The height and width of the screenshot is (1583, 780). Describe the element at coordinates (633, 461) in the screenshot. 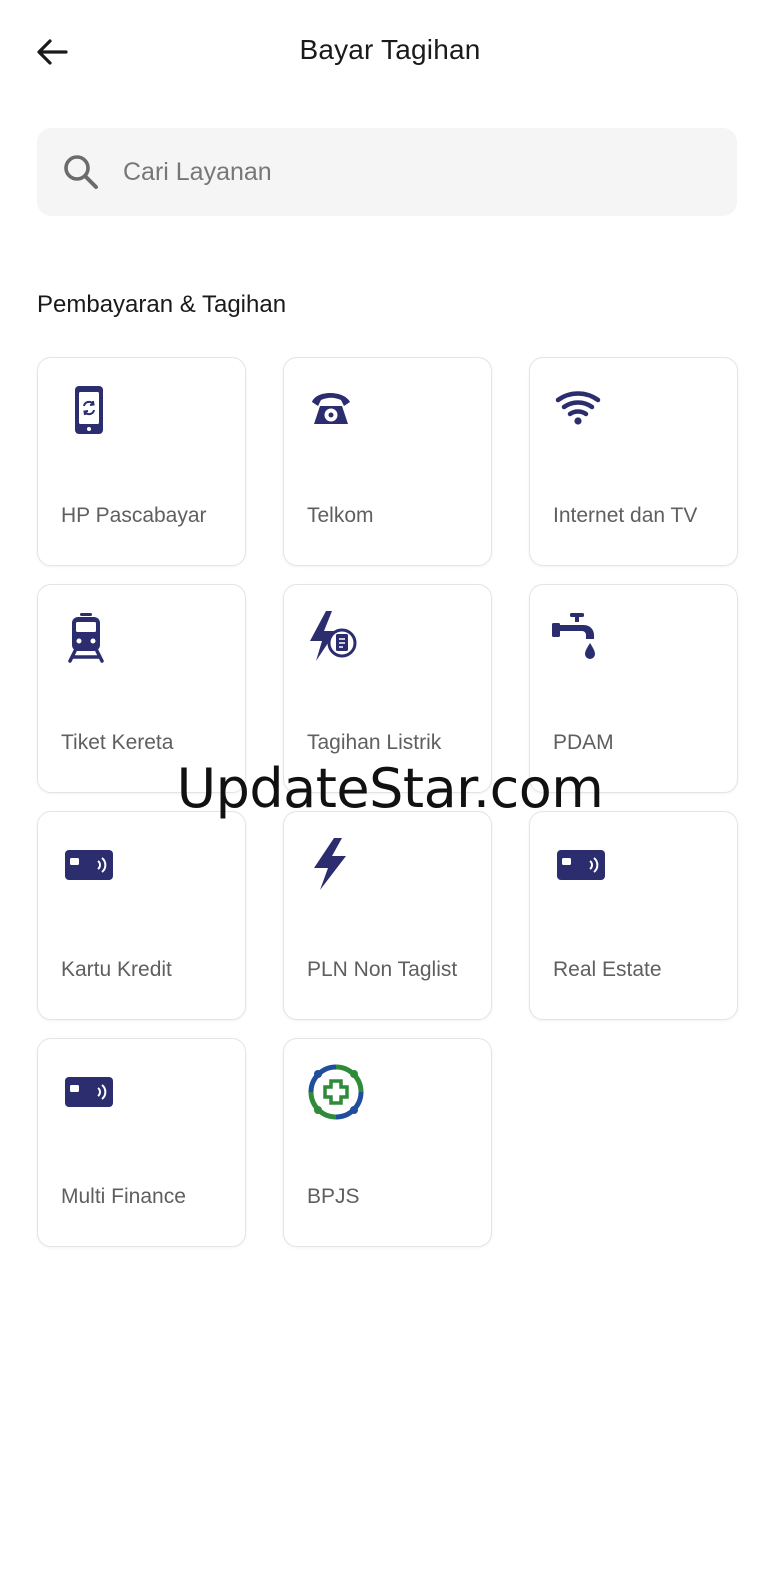

I see `service-tile-internet-tv: Internet dan TV` at that location.